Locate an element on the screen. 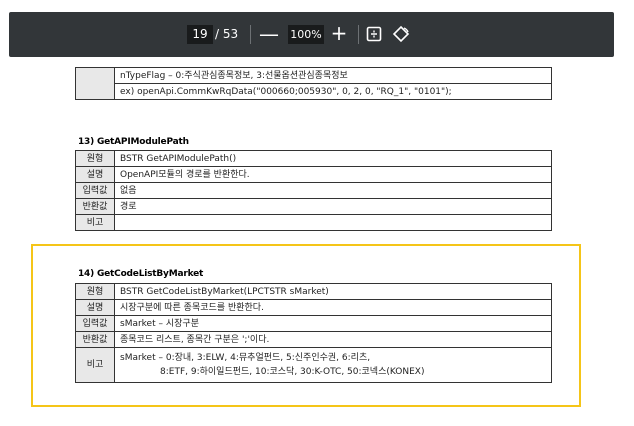 This screenshot has height=426, width=634. table-row: 입력값 sMarket – 시장구분 is located at coordinates (313, 323).